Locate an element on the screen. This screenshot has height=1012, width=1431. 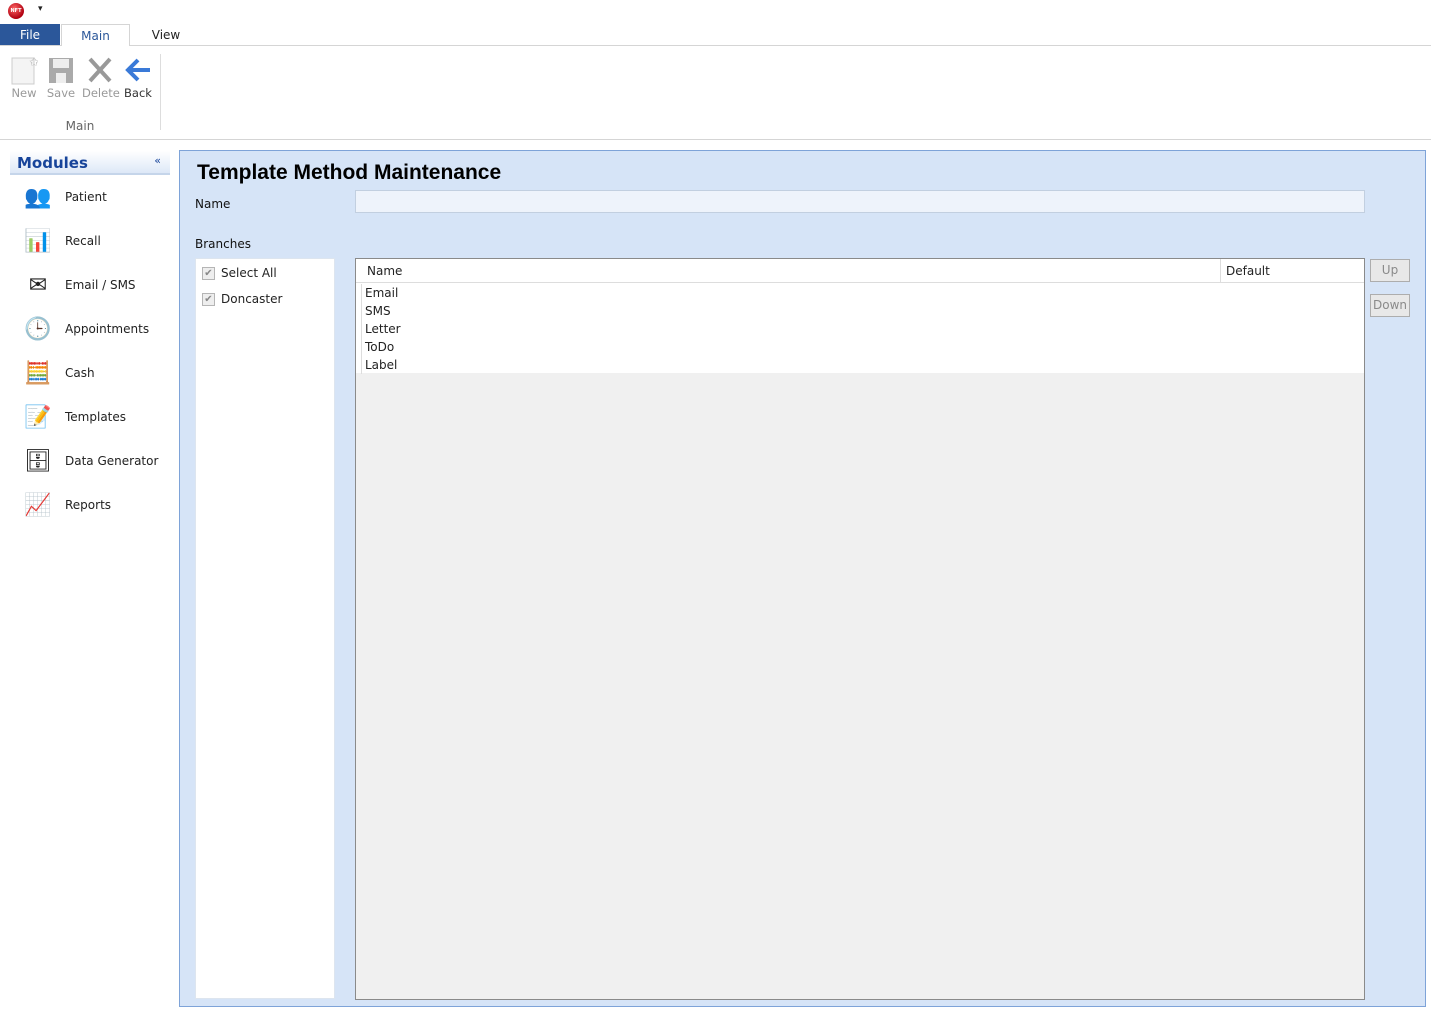
quick-access-dropdown: ▾ is located at coordinates (40, 9).